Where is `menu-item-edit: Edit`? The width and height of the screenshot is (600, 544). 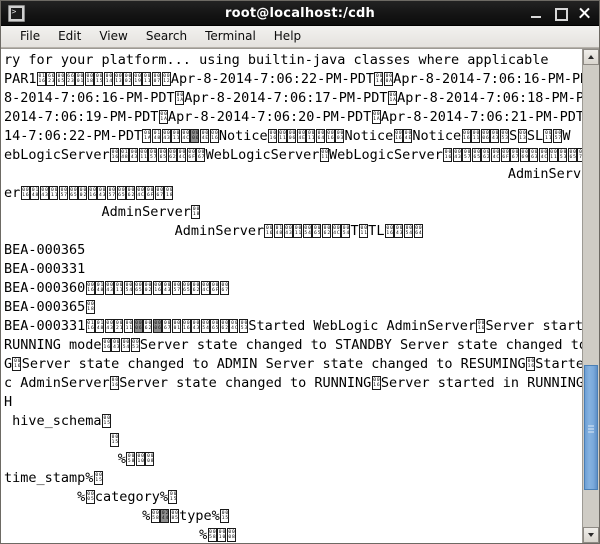
menu-item-edit: Edit is located at coordinates (69, 36).